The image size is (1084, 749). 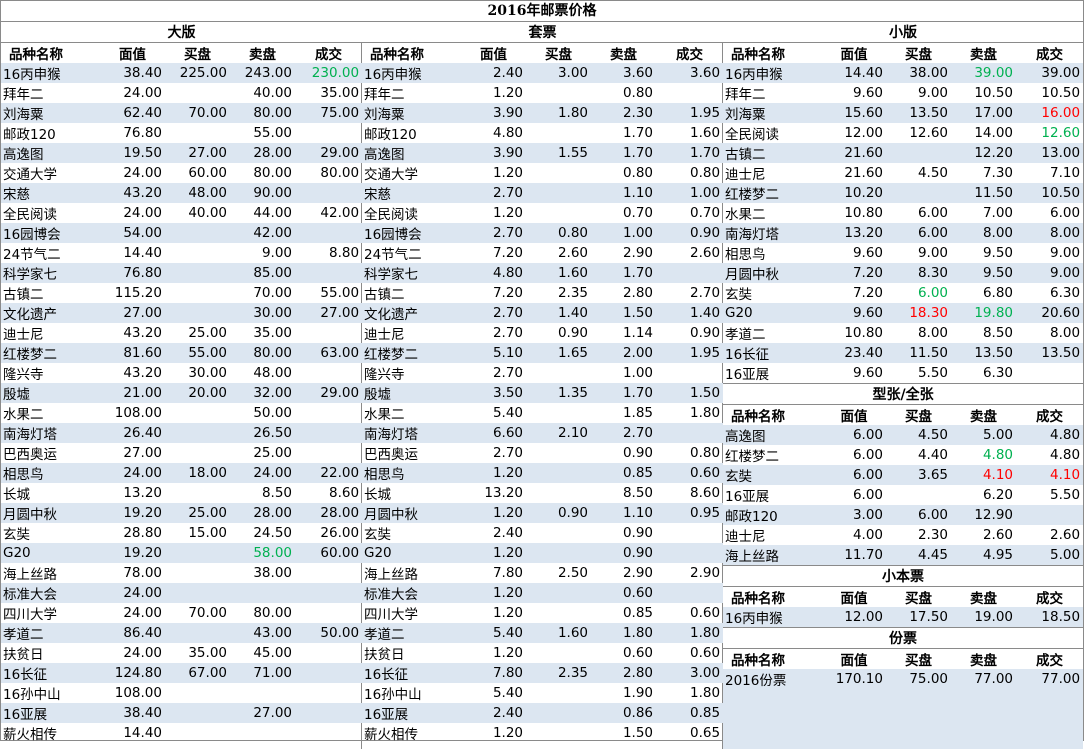 I want to click on stamp-name-cell: 月圆中秋, so click(x=772, y=273).